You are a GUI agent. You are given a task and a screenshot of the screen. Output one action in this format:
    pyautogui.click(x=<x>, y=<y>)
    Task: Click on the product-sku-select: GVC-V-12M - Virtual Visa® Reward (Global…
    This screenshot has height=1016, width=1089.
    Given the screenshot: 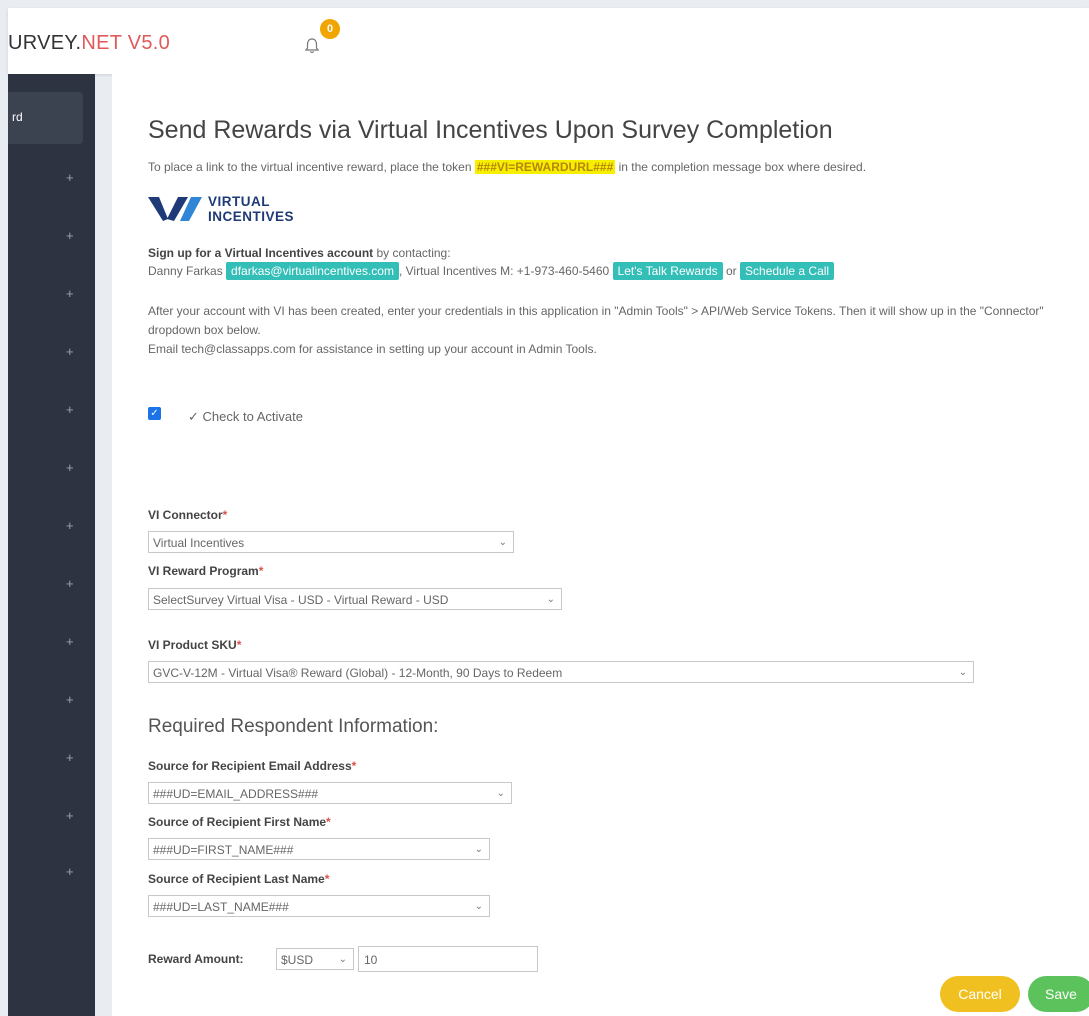 What is the action you would take?
    pyautogui.click(x=561, y=672)
    